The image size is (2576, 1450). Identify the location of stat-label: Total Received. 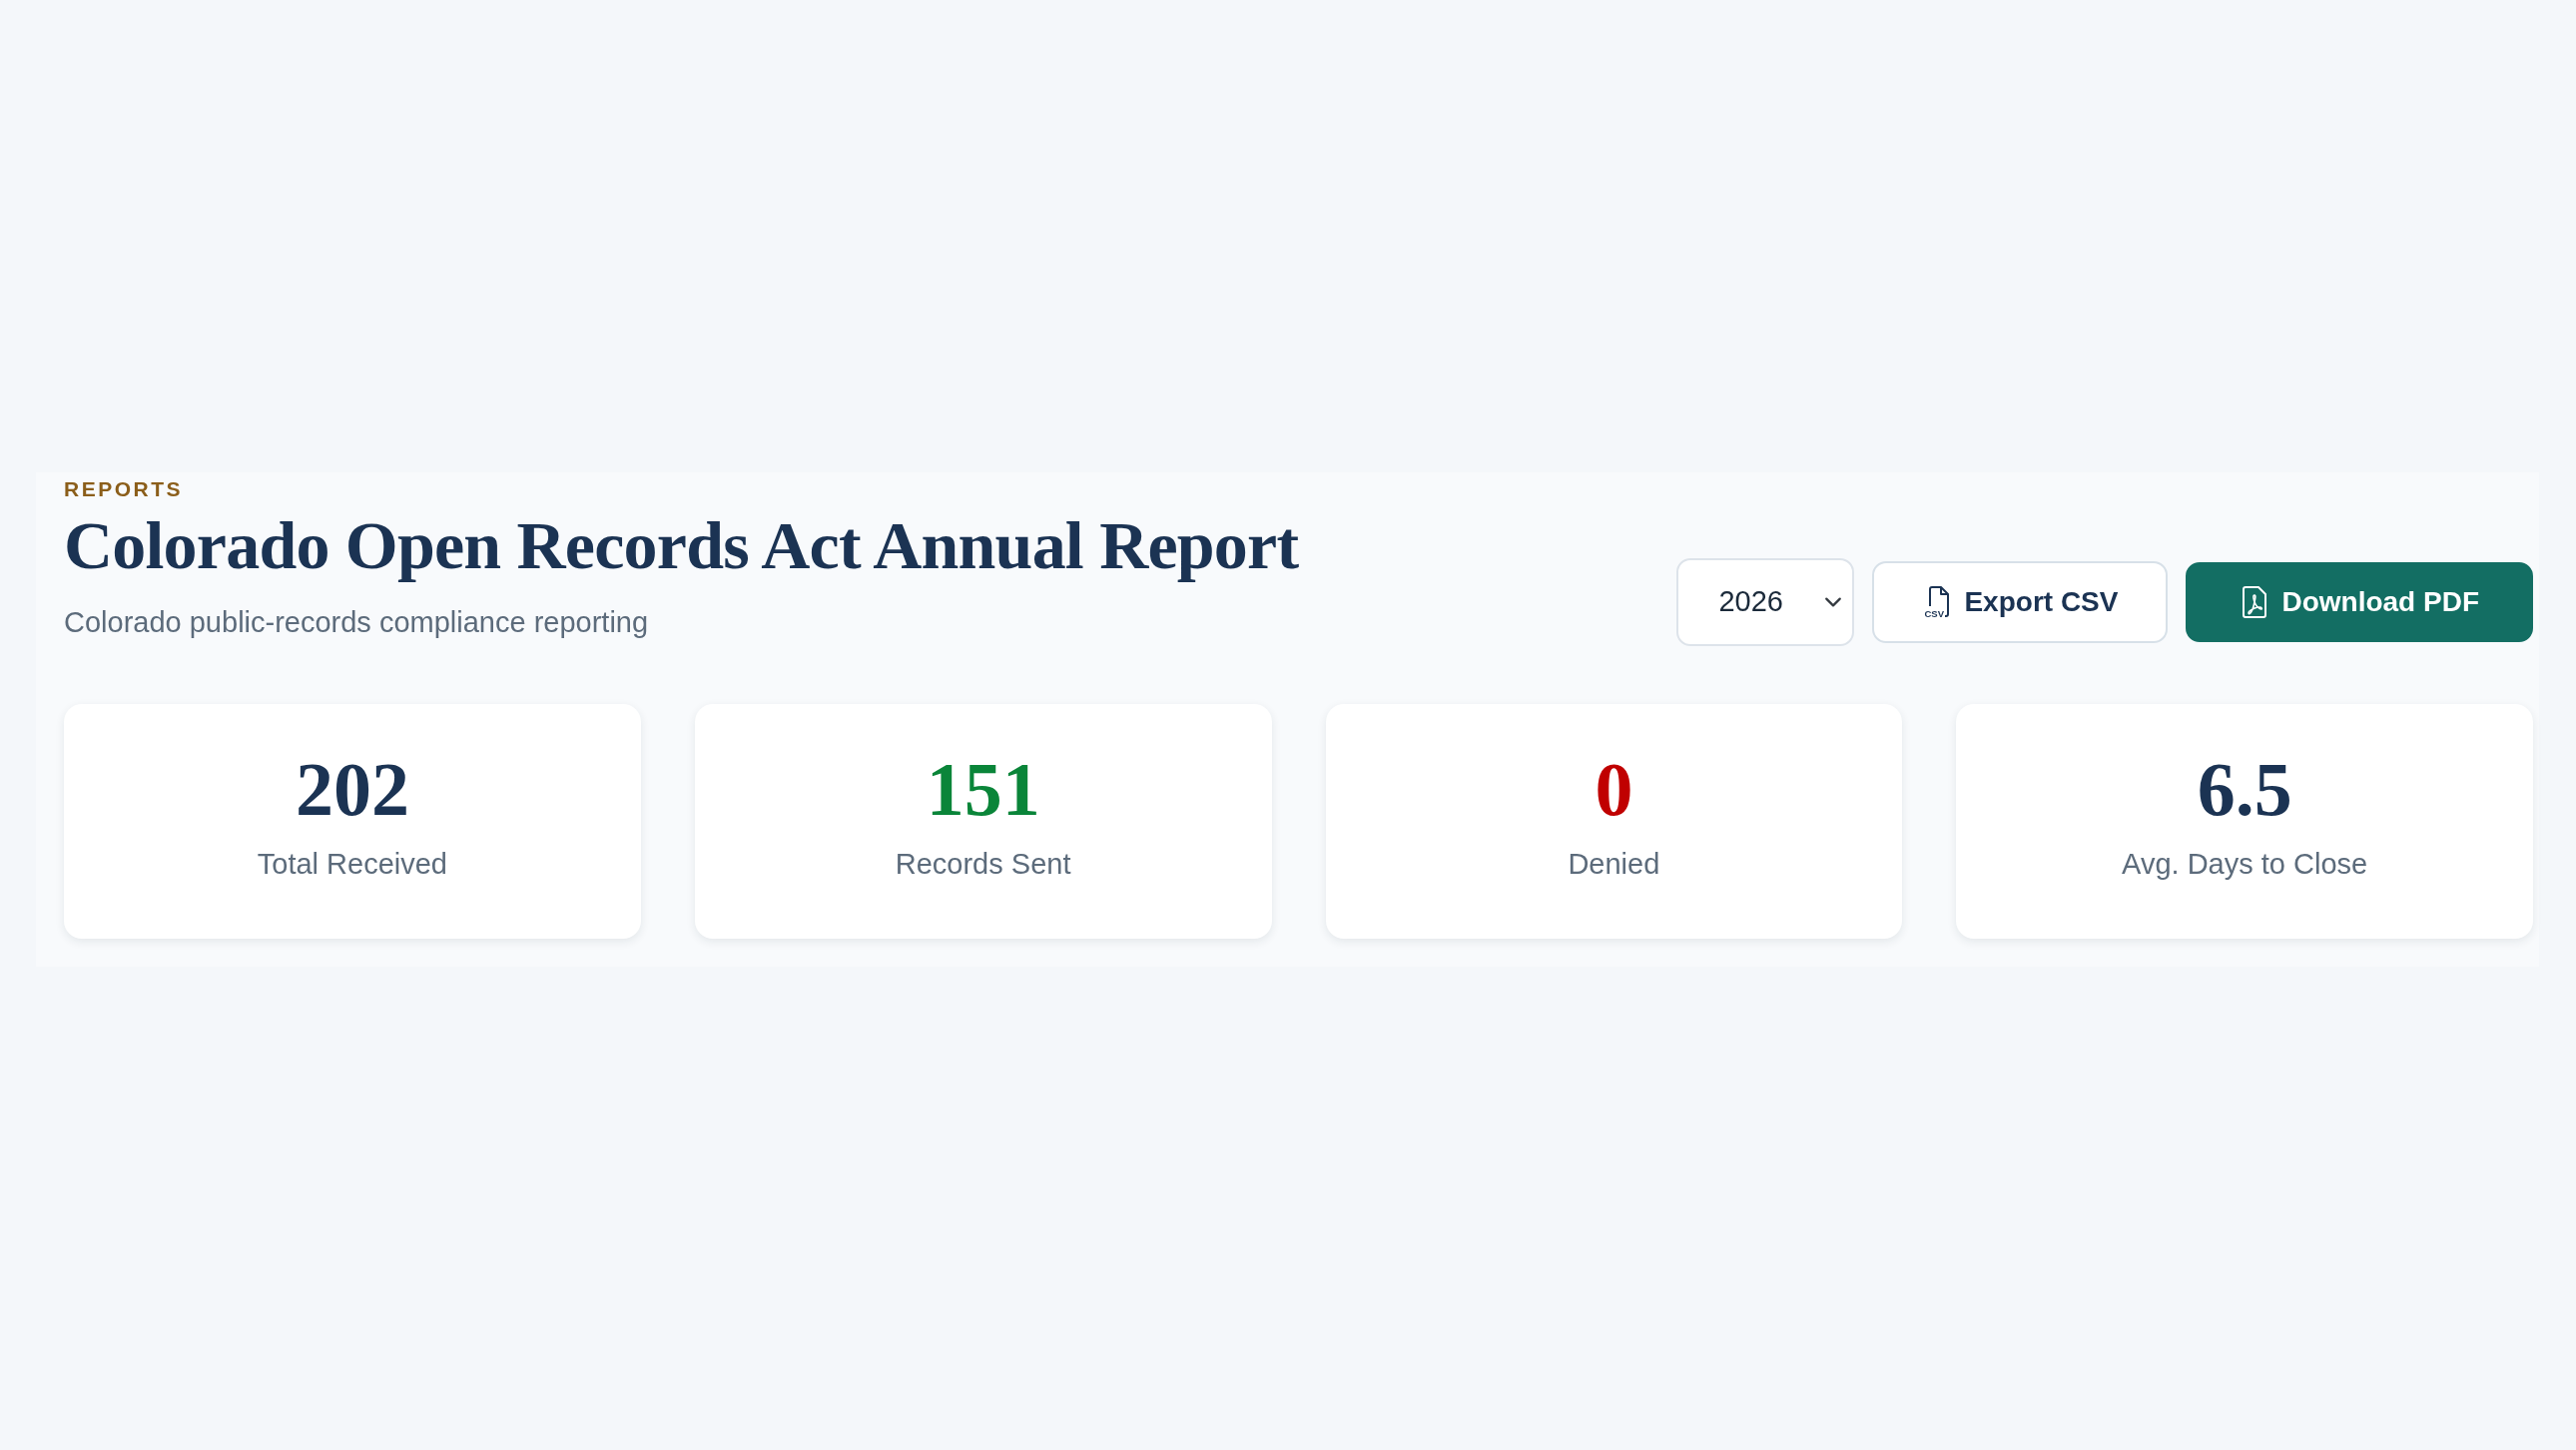
(352, 865).